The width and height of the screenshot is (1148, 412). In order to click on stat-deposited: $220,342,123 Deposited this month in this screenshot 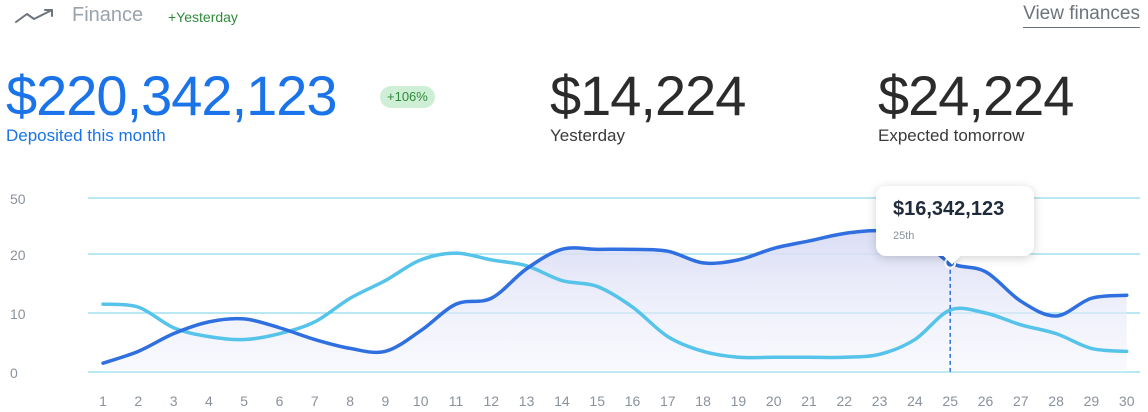, I will do `click(172, 105)`.